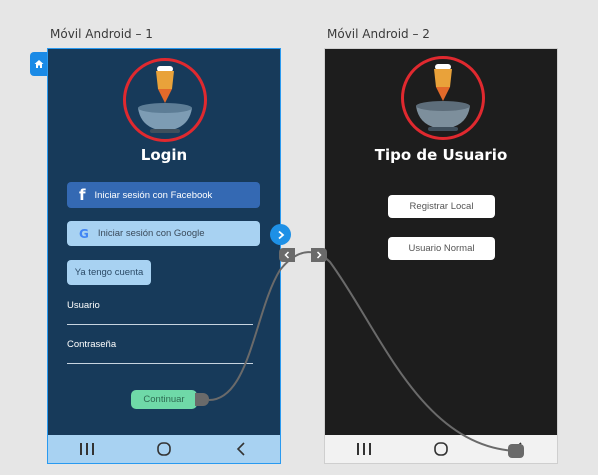 Image resolution: width=598 pixels, height=475 pixels. What do you see at coordinates (287, 255) in the screenshot?
I see `link-handle-left` at bounding box center [287, 255].